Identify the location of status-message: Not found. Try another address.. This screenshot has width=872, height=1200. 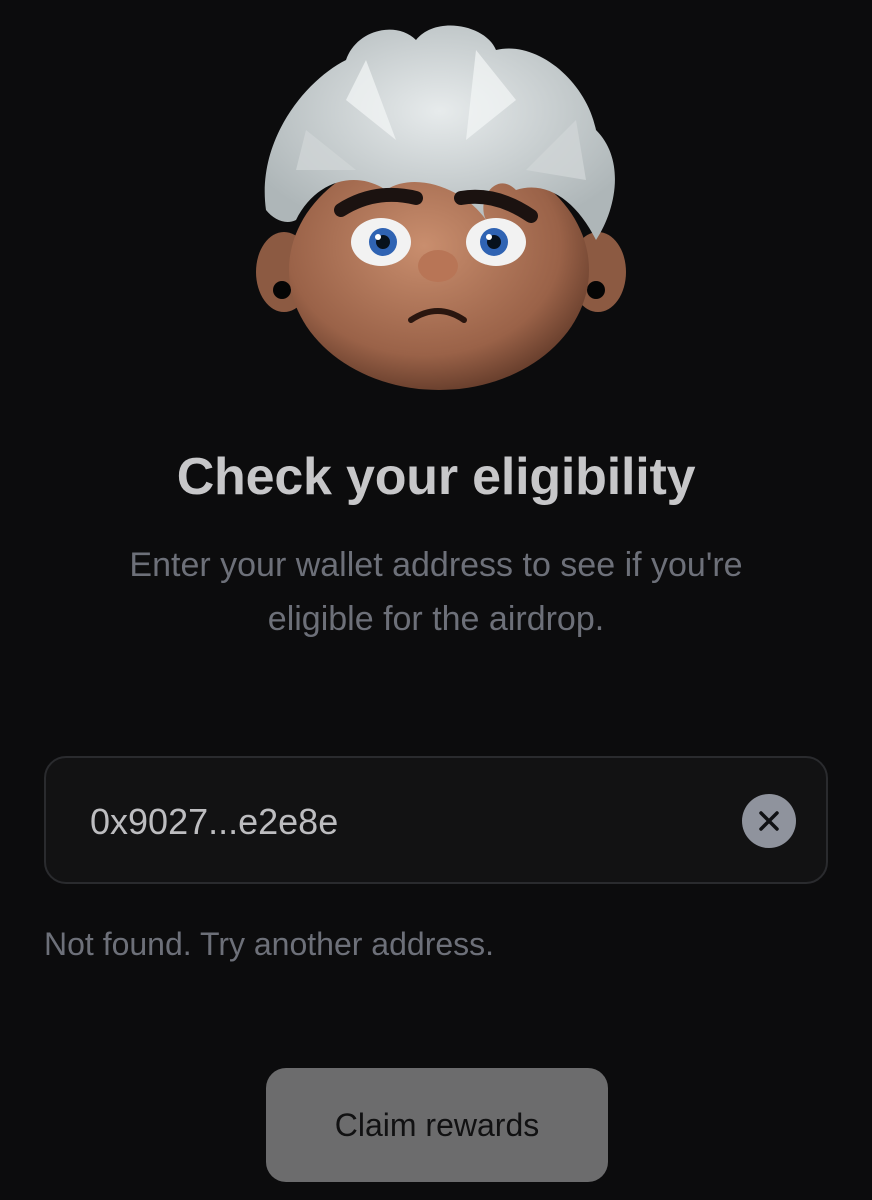
(269, 944).